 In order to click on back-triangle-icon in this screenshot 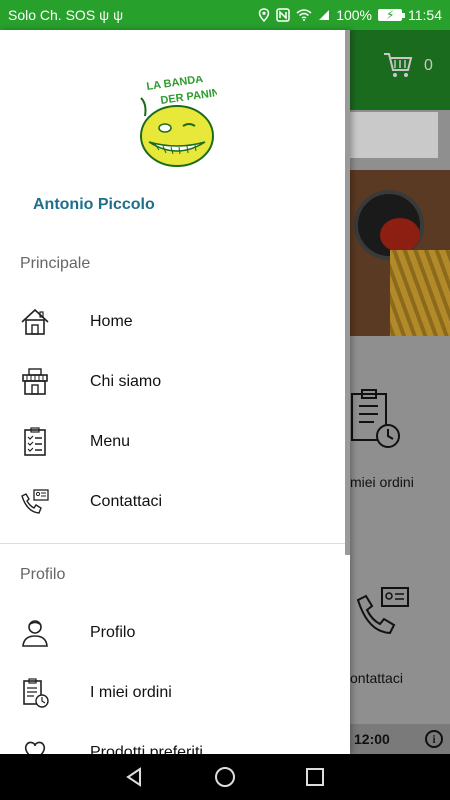, I will do `click(133, 777)`.